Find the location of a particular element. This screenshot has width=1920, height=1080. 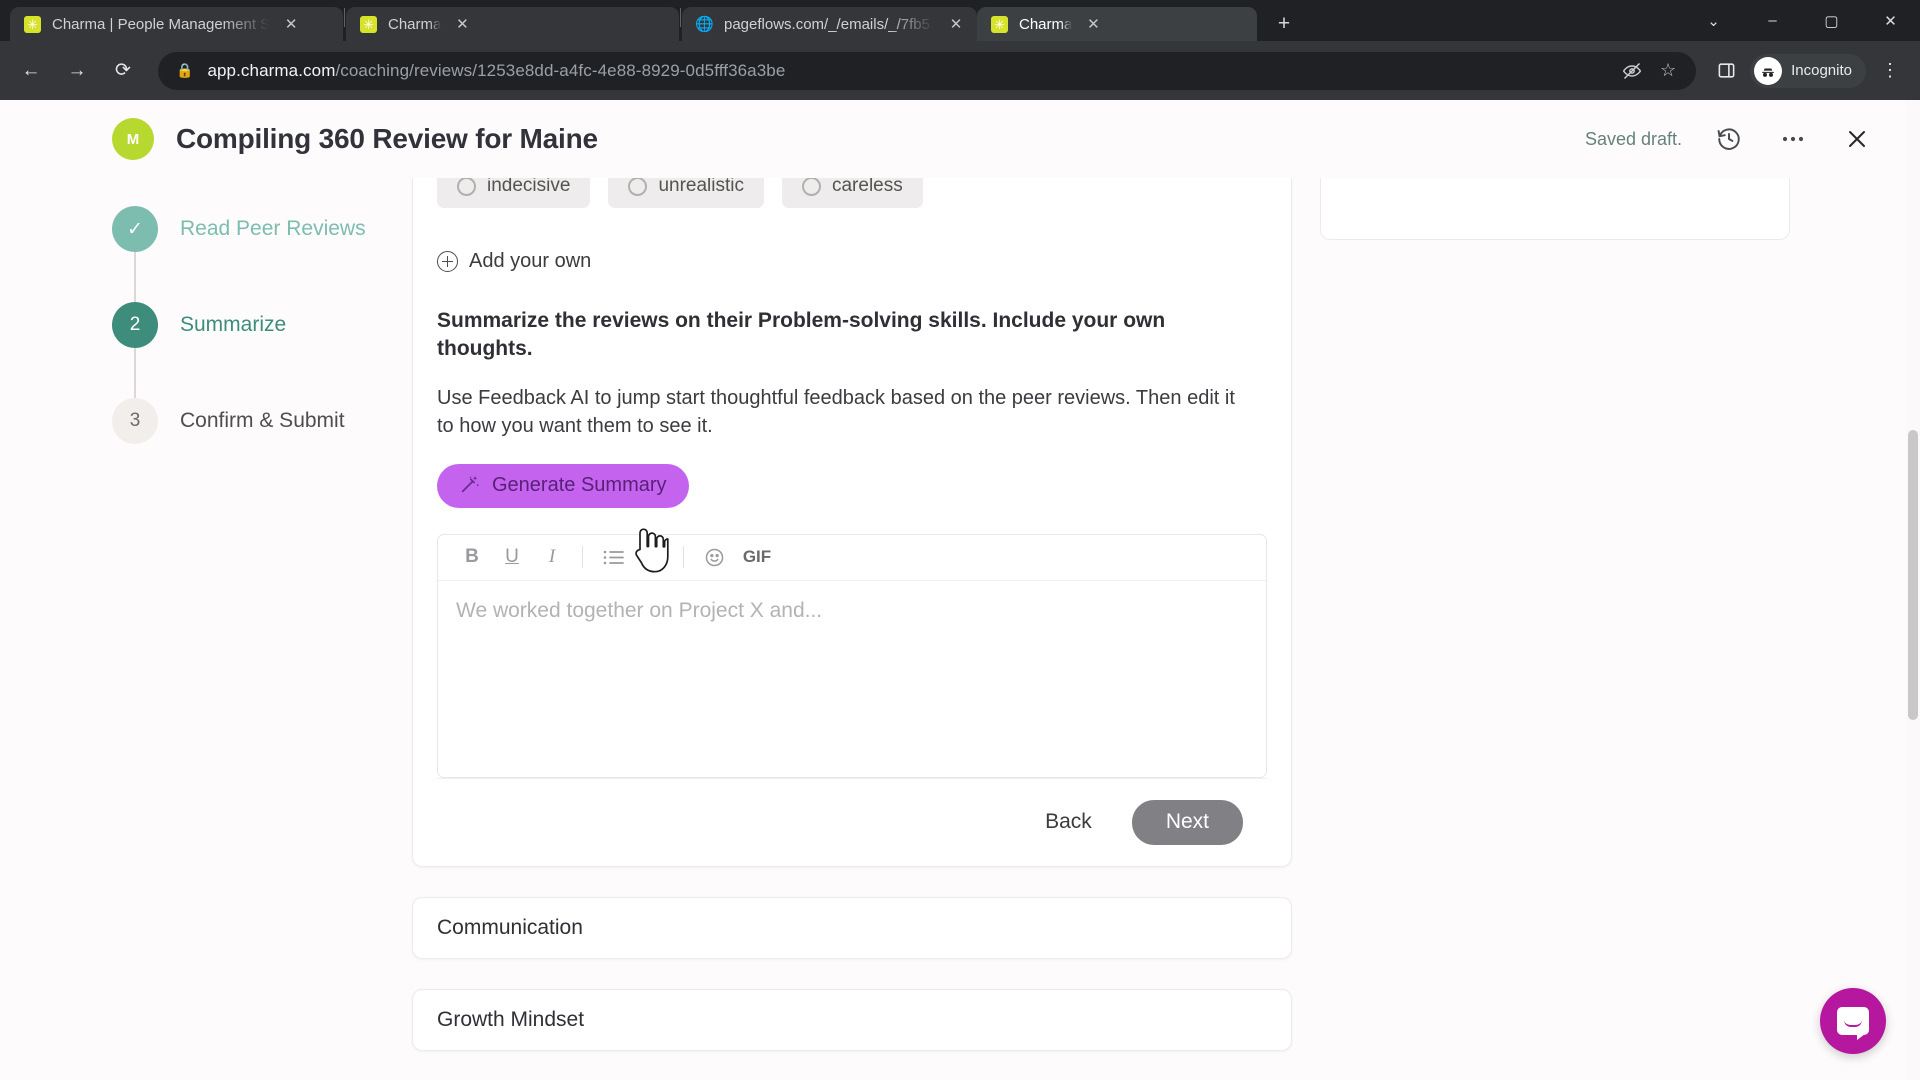

rail-card is located at coordinates (1555, 209).